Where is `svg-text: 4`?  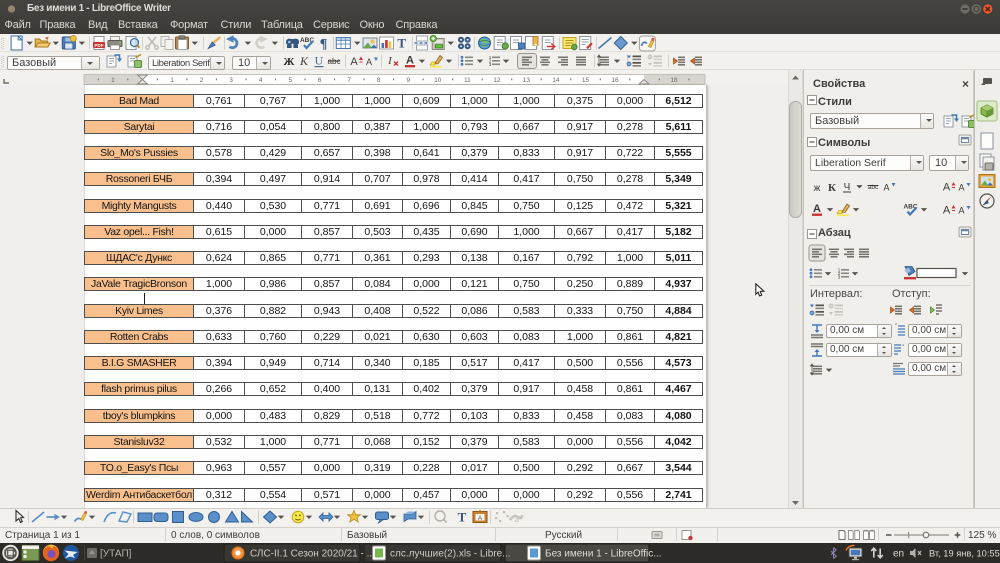
svg-text: 4 is located at coordinates (261, 80).